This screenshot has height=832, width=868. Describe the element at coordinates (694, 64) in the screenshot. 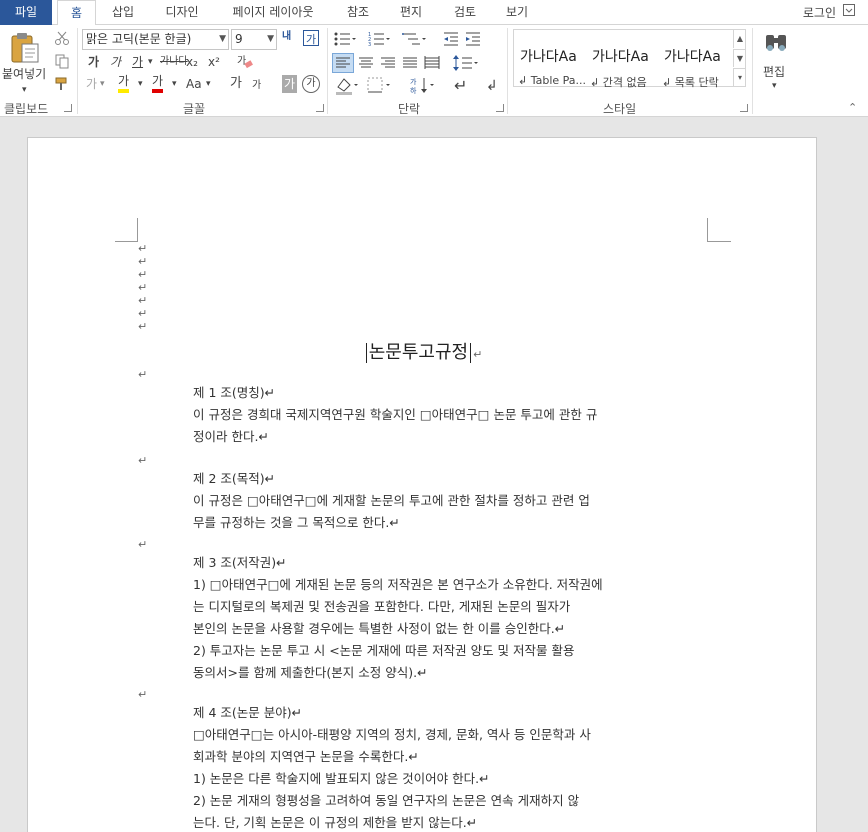

I see `style-list-paragraph: 가나다Aa ↲ 목록 단락` at that location.